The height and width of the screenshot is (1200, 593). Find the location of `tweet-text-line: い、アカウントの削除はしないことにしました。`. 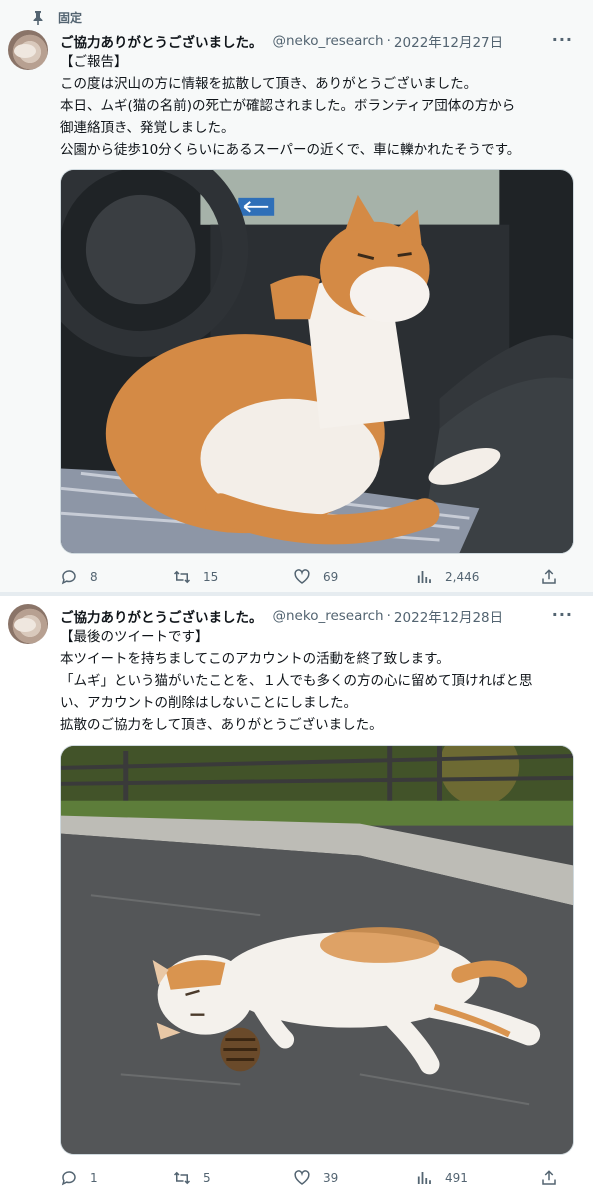

tweet-text-line: い、アカウントの削除はしないことにしました。 is located at coordinates (208, 703).